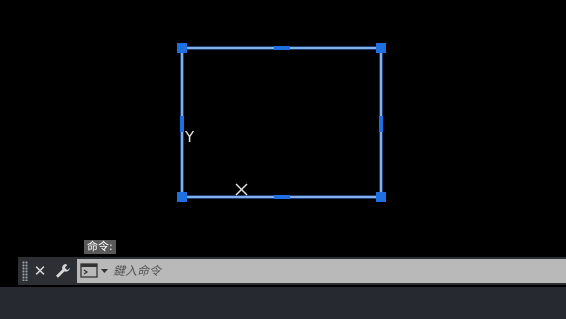  Describe the element at coordinates (189, 137) in the screenshot. I see `ucs-y-axis-label: Y` at that location.